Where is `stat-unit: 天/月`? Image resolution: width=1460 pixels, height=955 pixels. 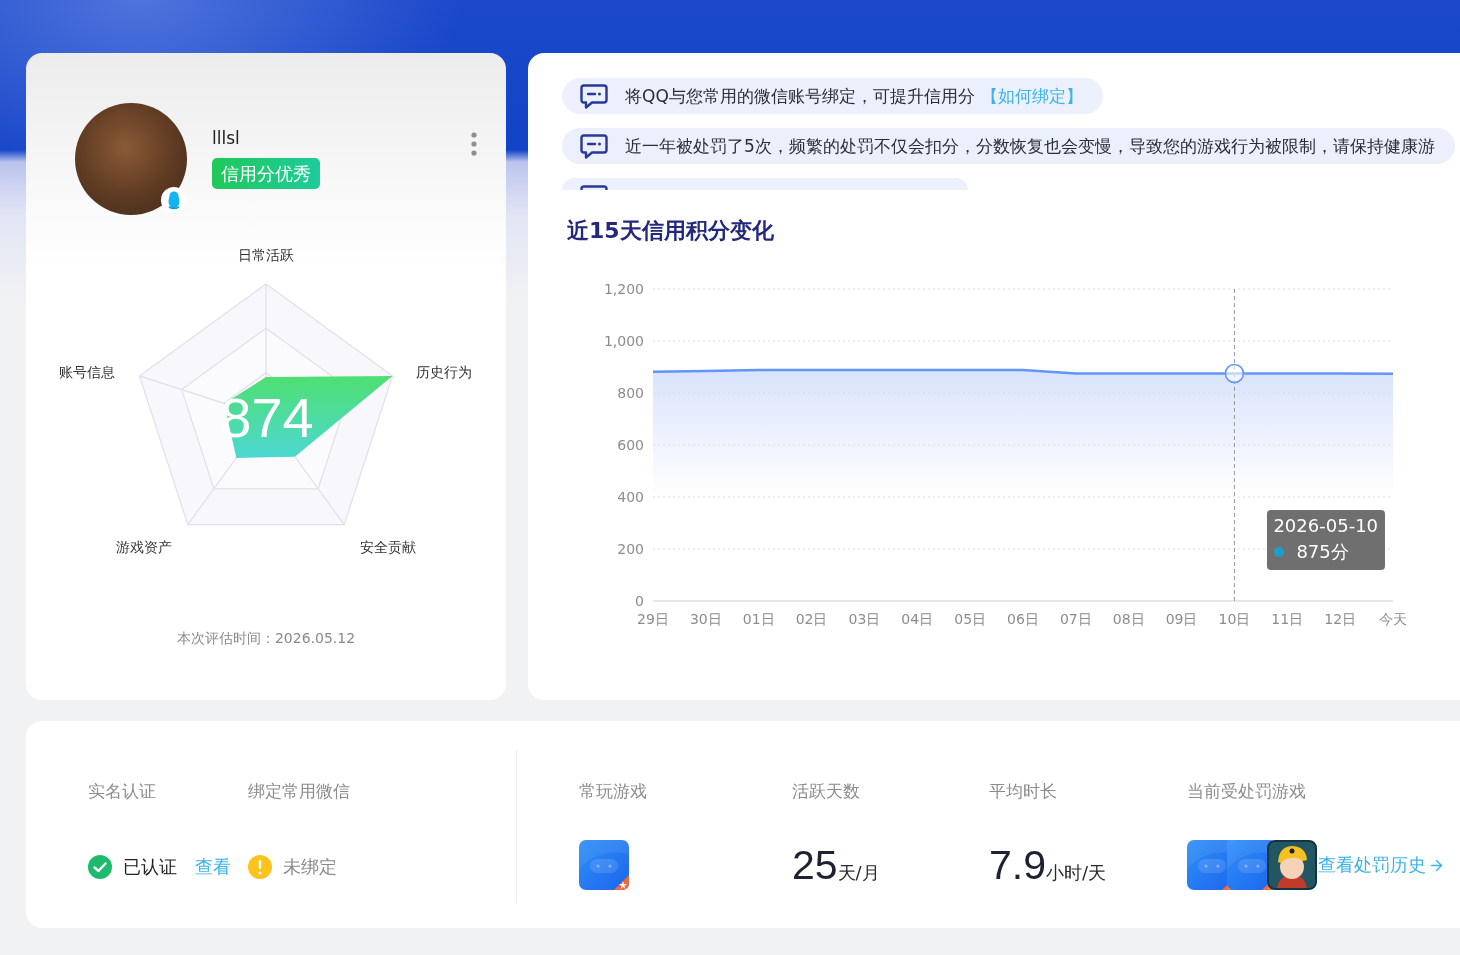
stat-unit: 天/月 is located at coordinates (858, 872).